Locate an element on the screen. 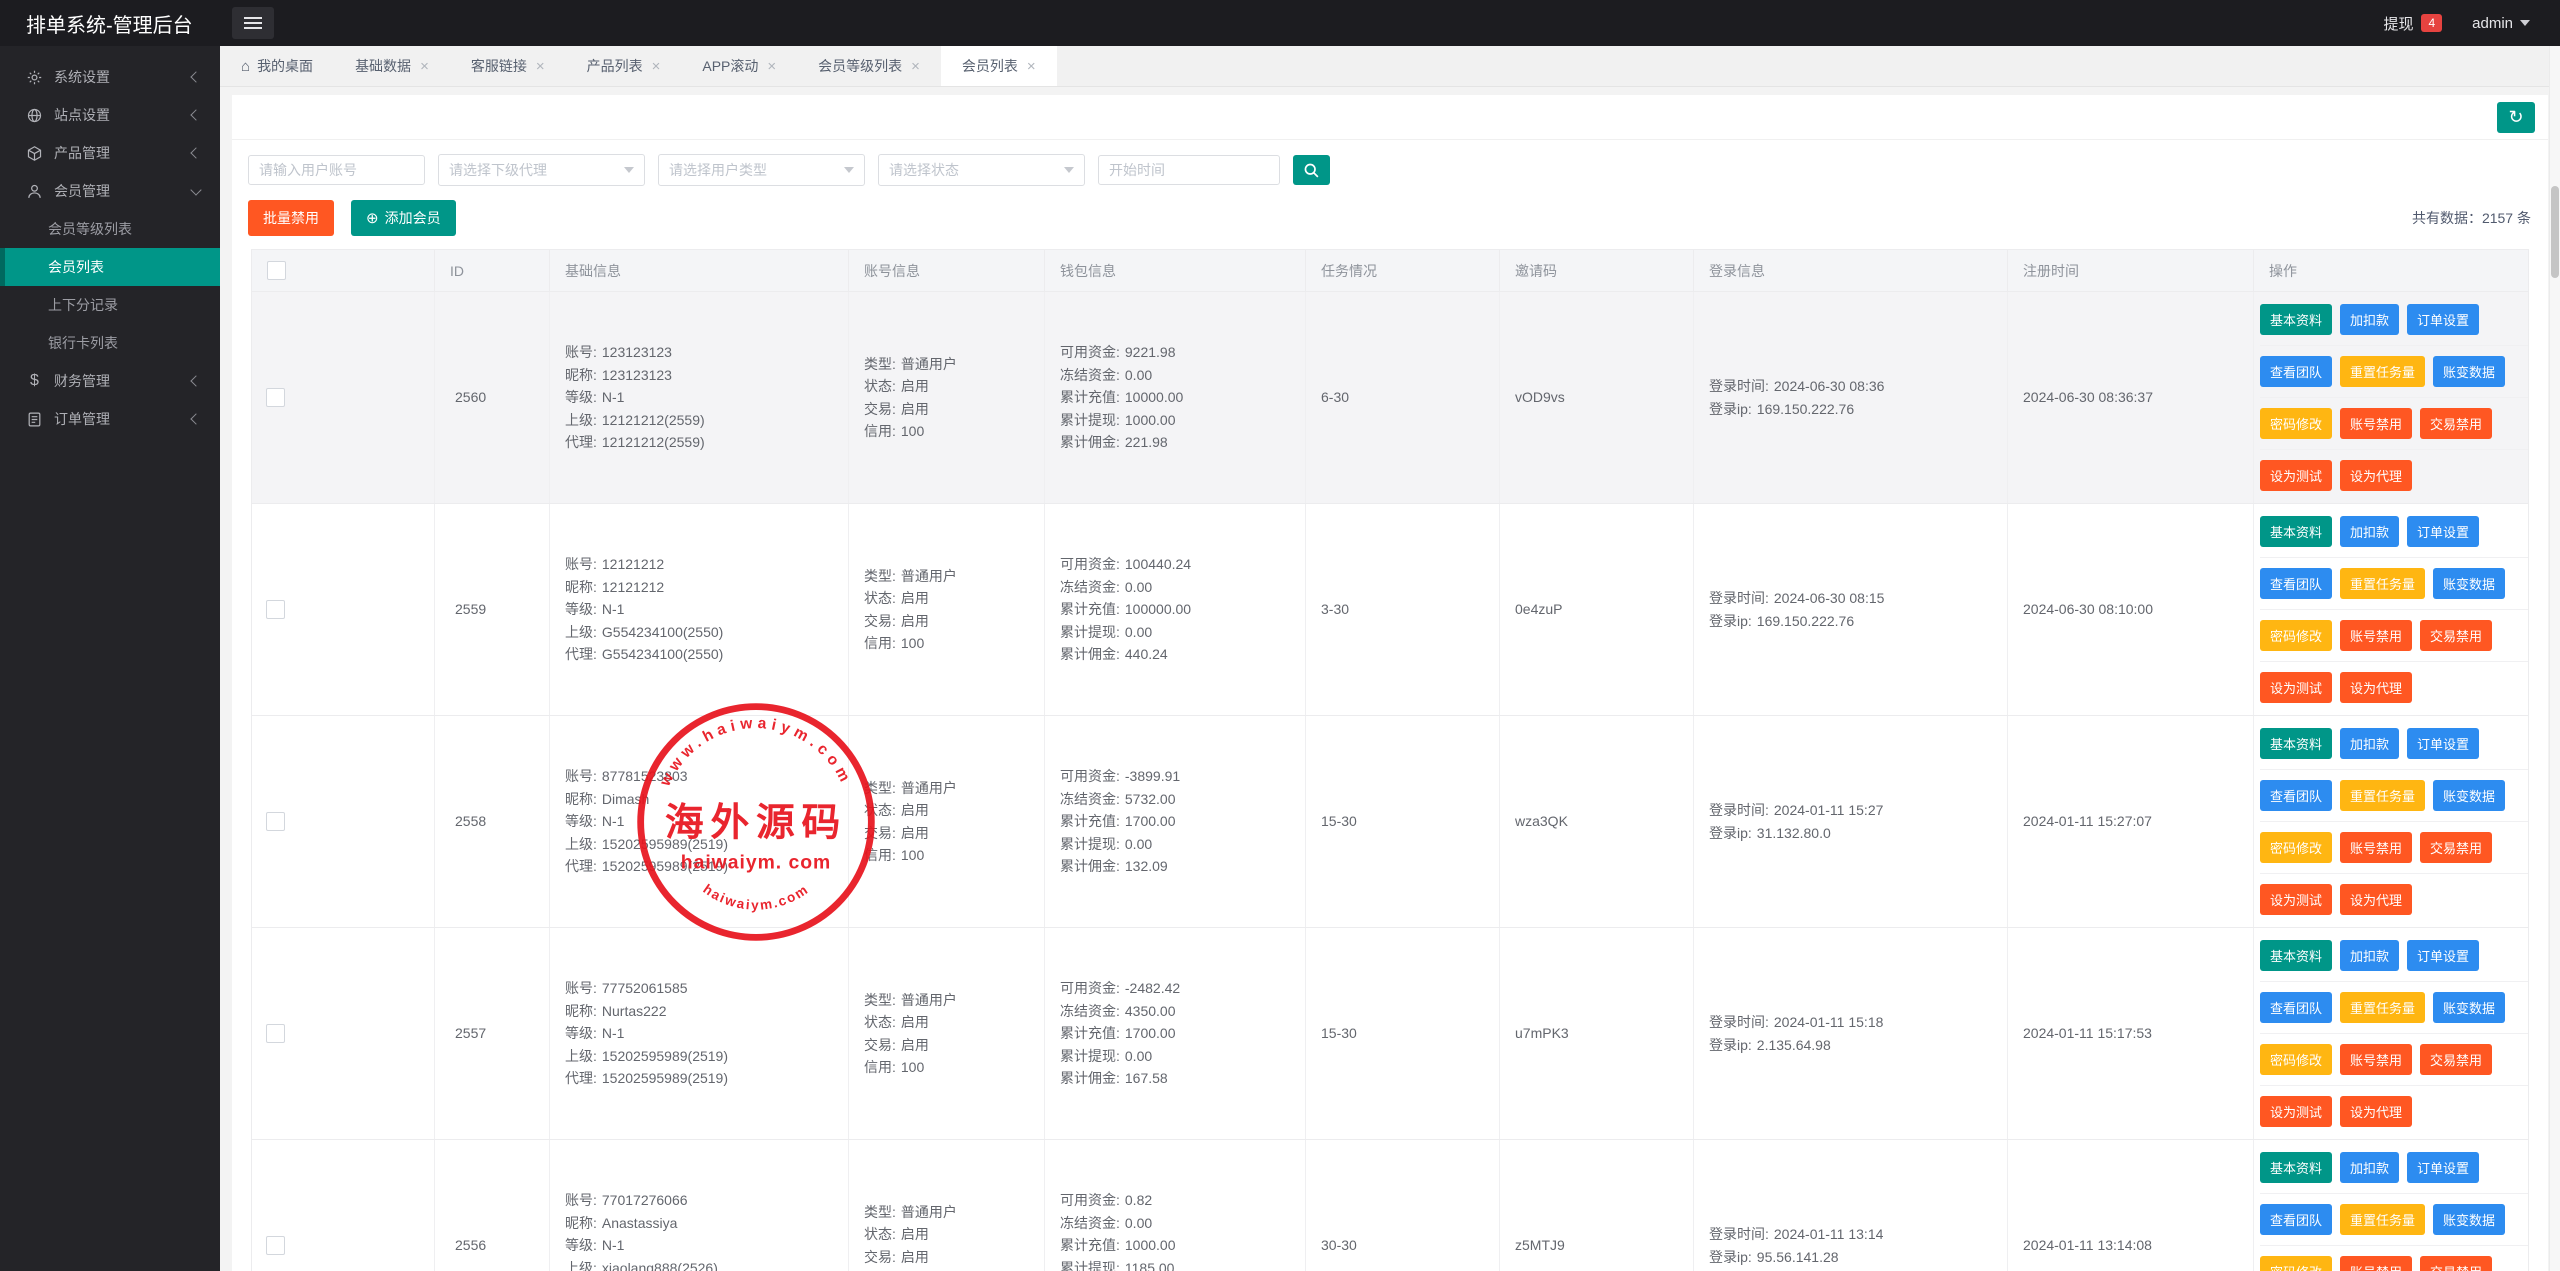 This screenshot has height=1271, width=2560. sidebar-item-site-settings: 站点设置 is located at coordinates (110, 115).